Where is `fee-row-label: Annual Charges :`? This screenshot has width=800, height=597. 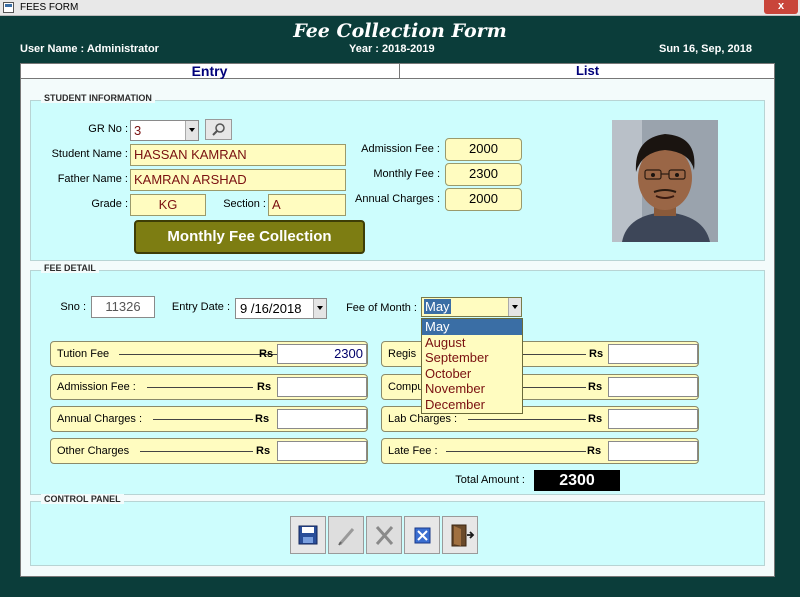
fee-row-label: Annual Charges : is located at coordinates (99, 419).